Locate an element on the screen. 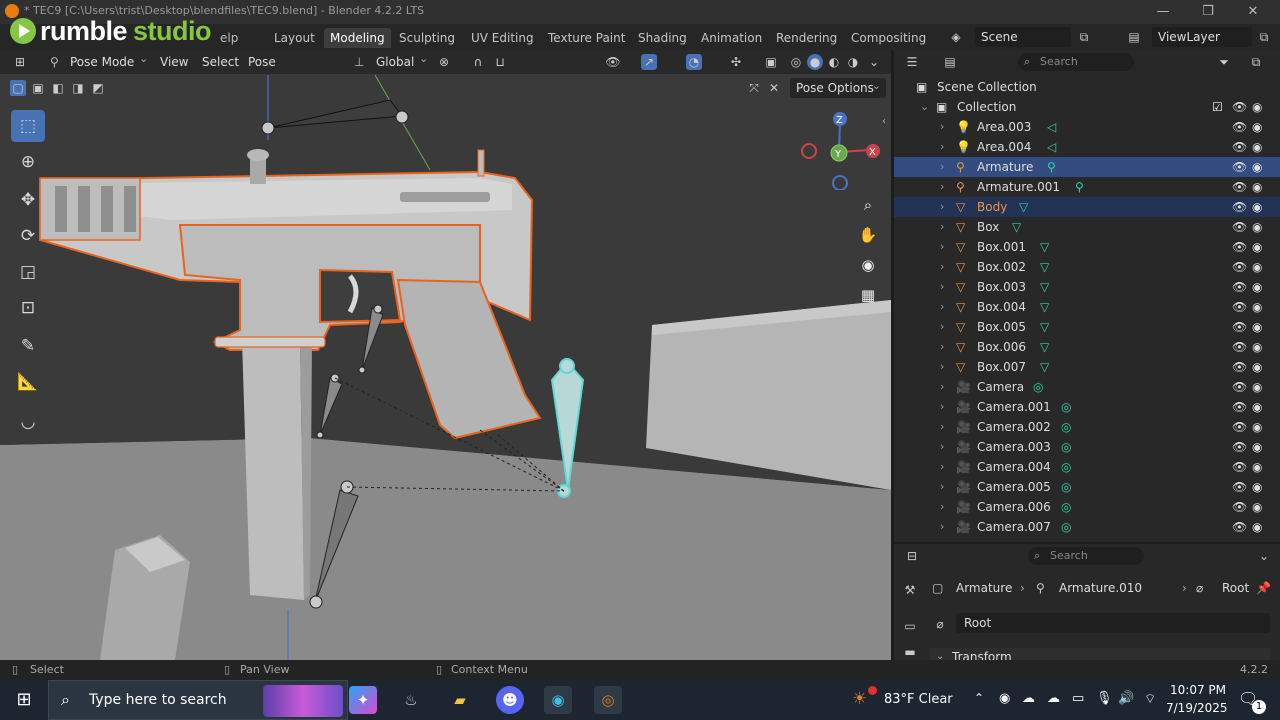 This screenshot has width=1280, height=720. bone-overlay-icon: ✣ is located at coordinates (736, 62).